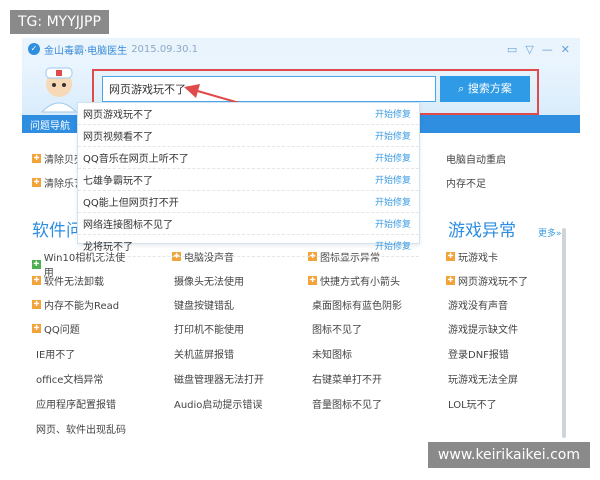 This screenshot has width=600, height=480. What do you see at coordinates (362, 353) in the screenshot?
I see `list-item: 未知图标` at bounding box center [362, 353].